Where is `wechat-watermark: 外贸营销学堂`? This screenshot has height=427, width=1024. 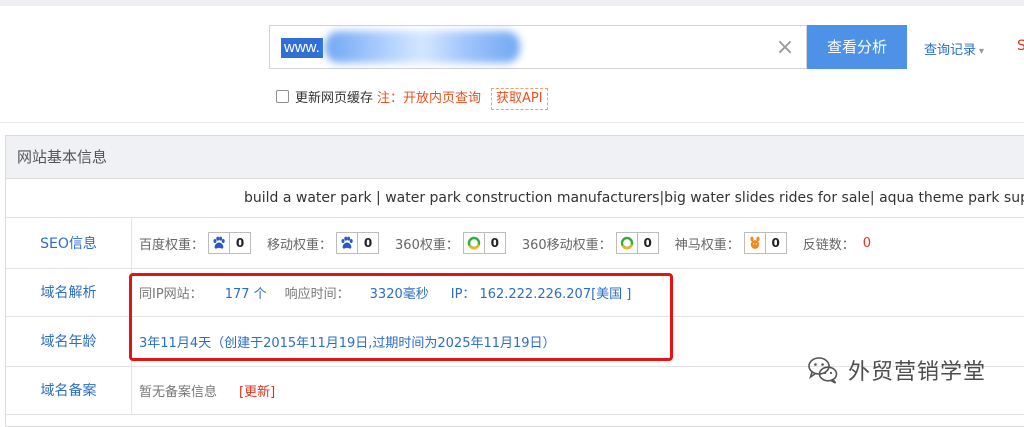 wechat-watermark: 外贸营销学堂 is located at coordinates (906, 370).